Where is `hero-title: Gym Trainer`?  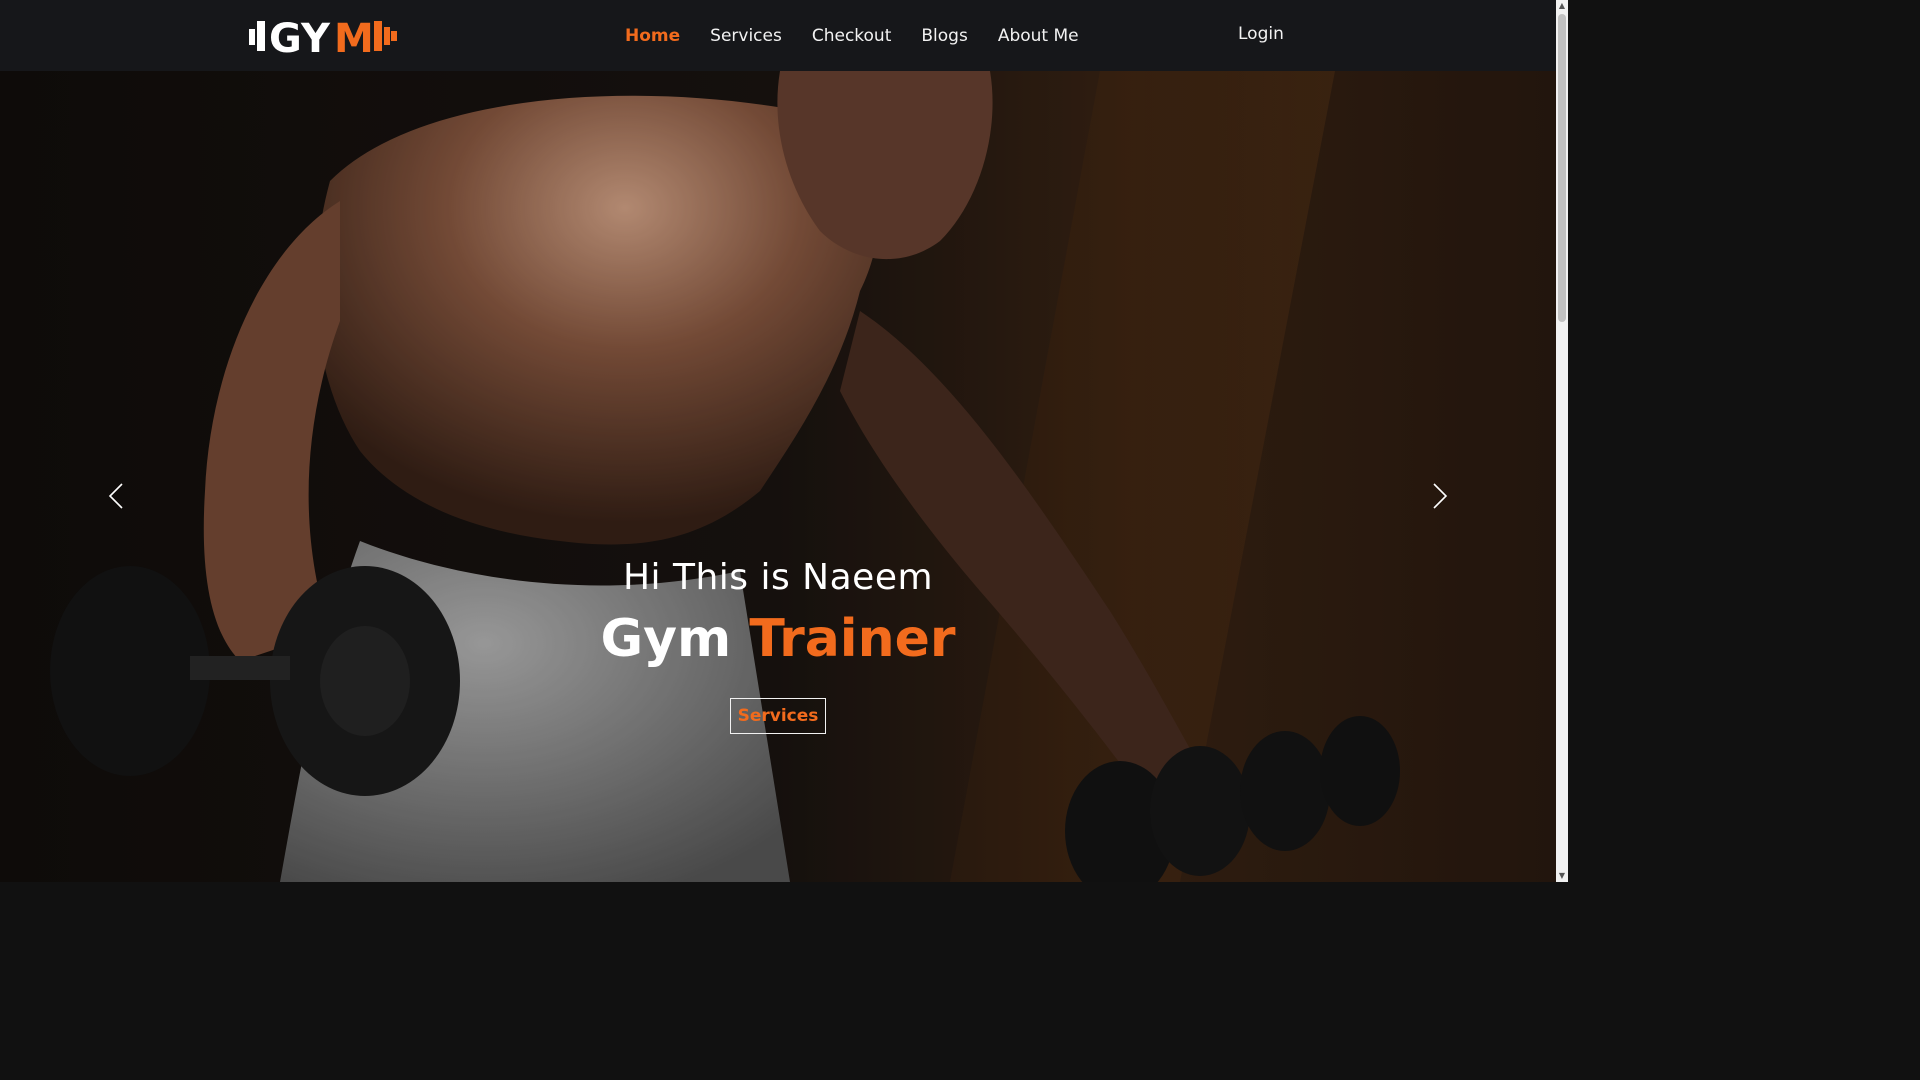
hero-title: Gym Trainer is located at coordinates (778, 639).